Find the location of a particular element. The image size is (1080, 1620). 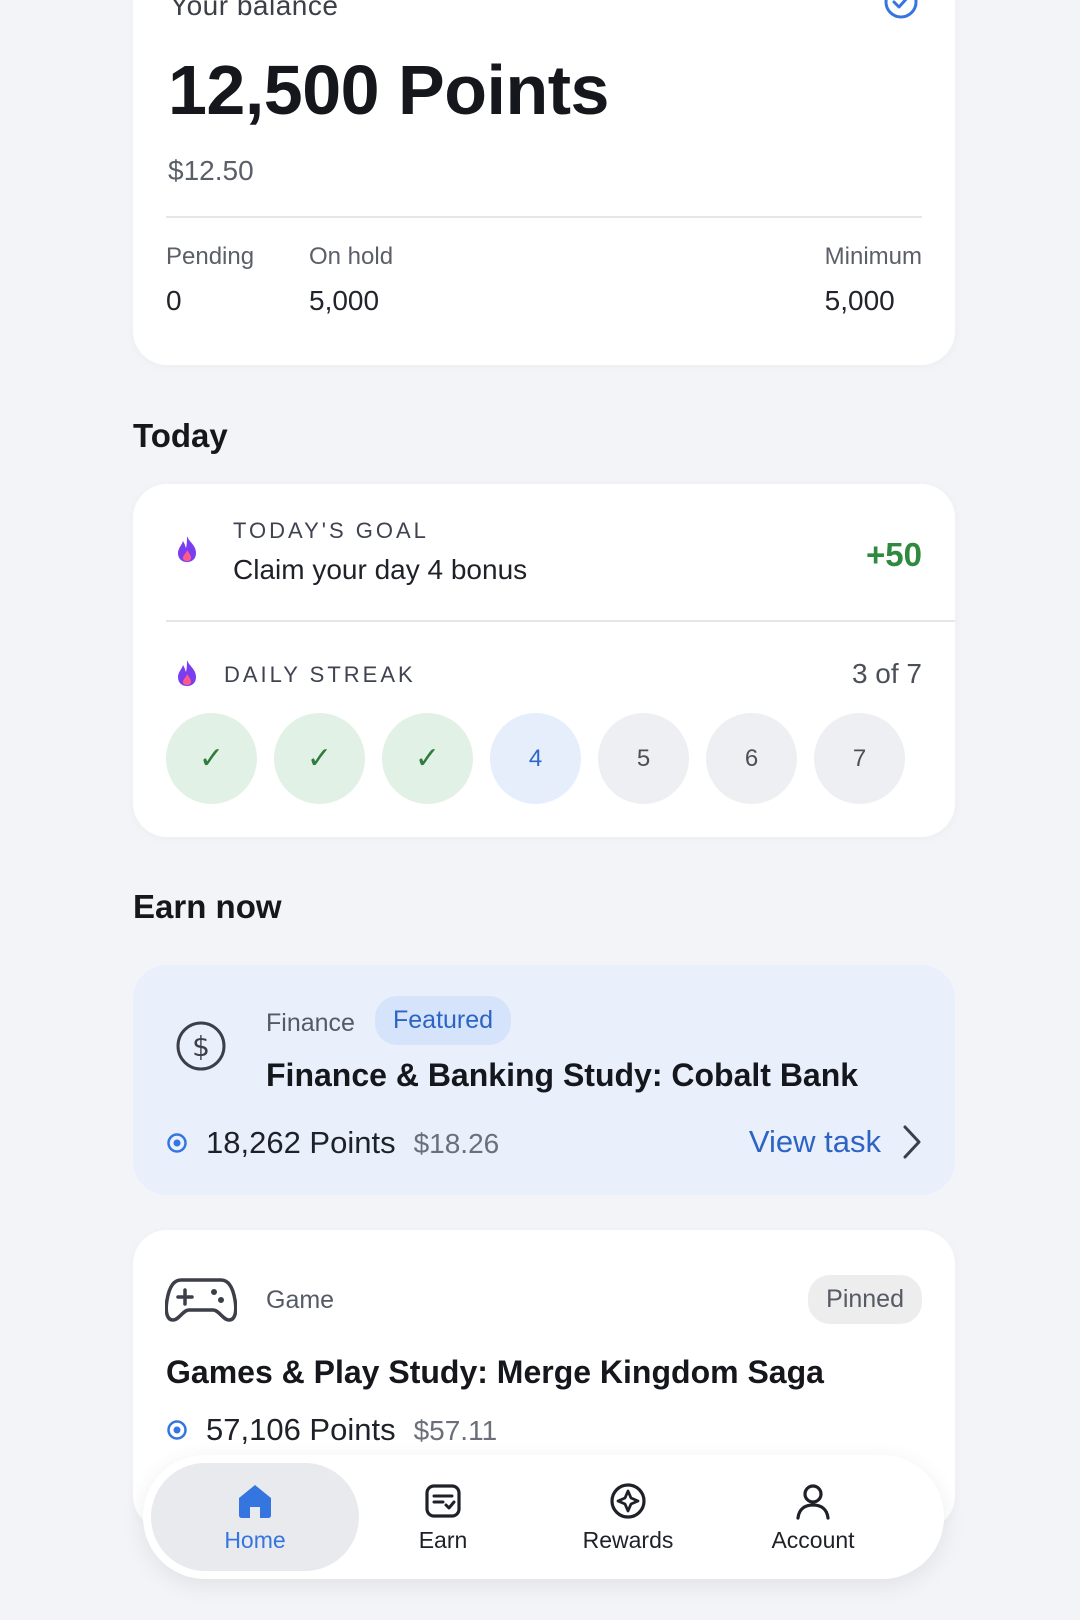

task-usd: $57.11 is located at coordinates (455, 1430).